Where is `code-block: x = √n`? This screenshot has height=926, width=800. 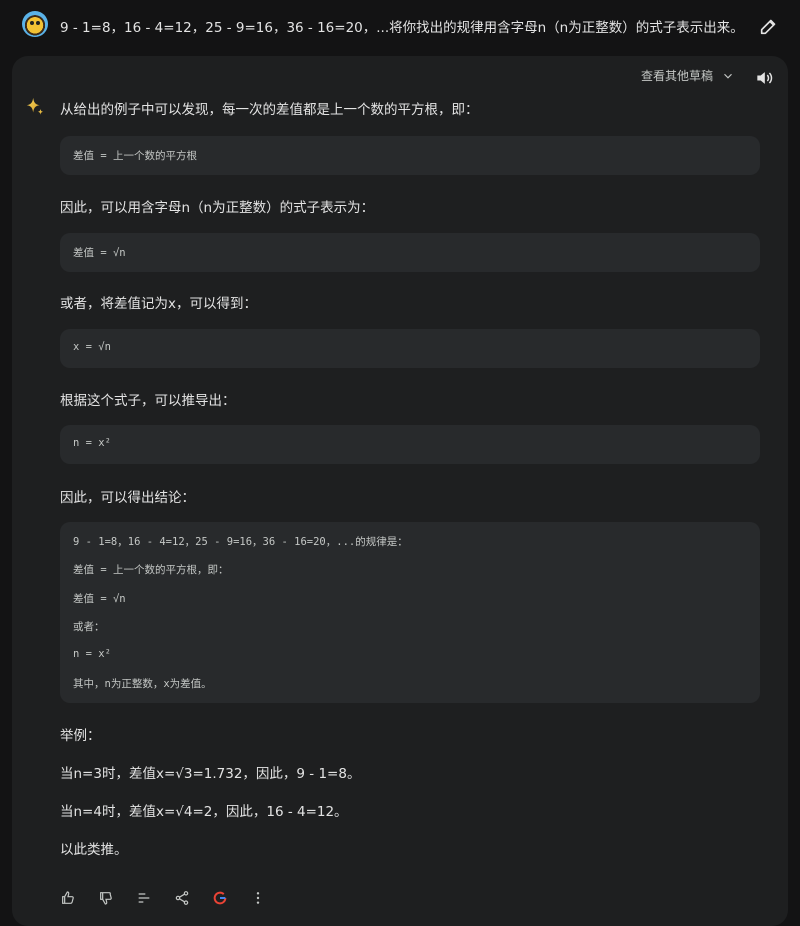
code-block: x = √n is located at coordinates (410, 348).